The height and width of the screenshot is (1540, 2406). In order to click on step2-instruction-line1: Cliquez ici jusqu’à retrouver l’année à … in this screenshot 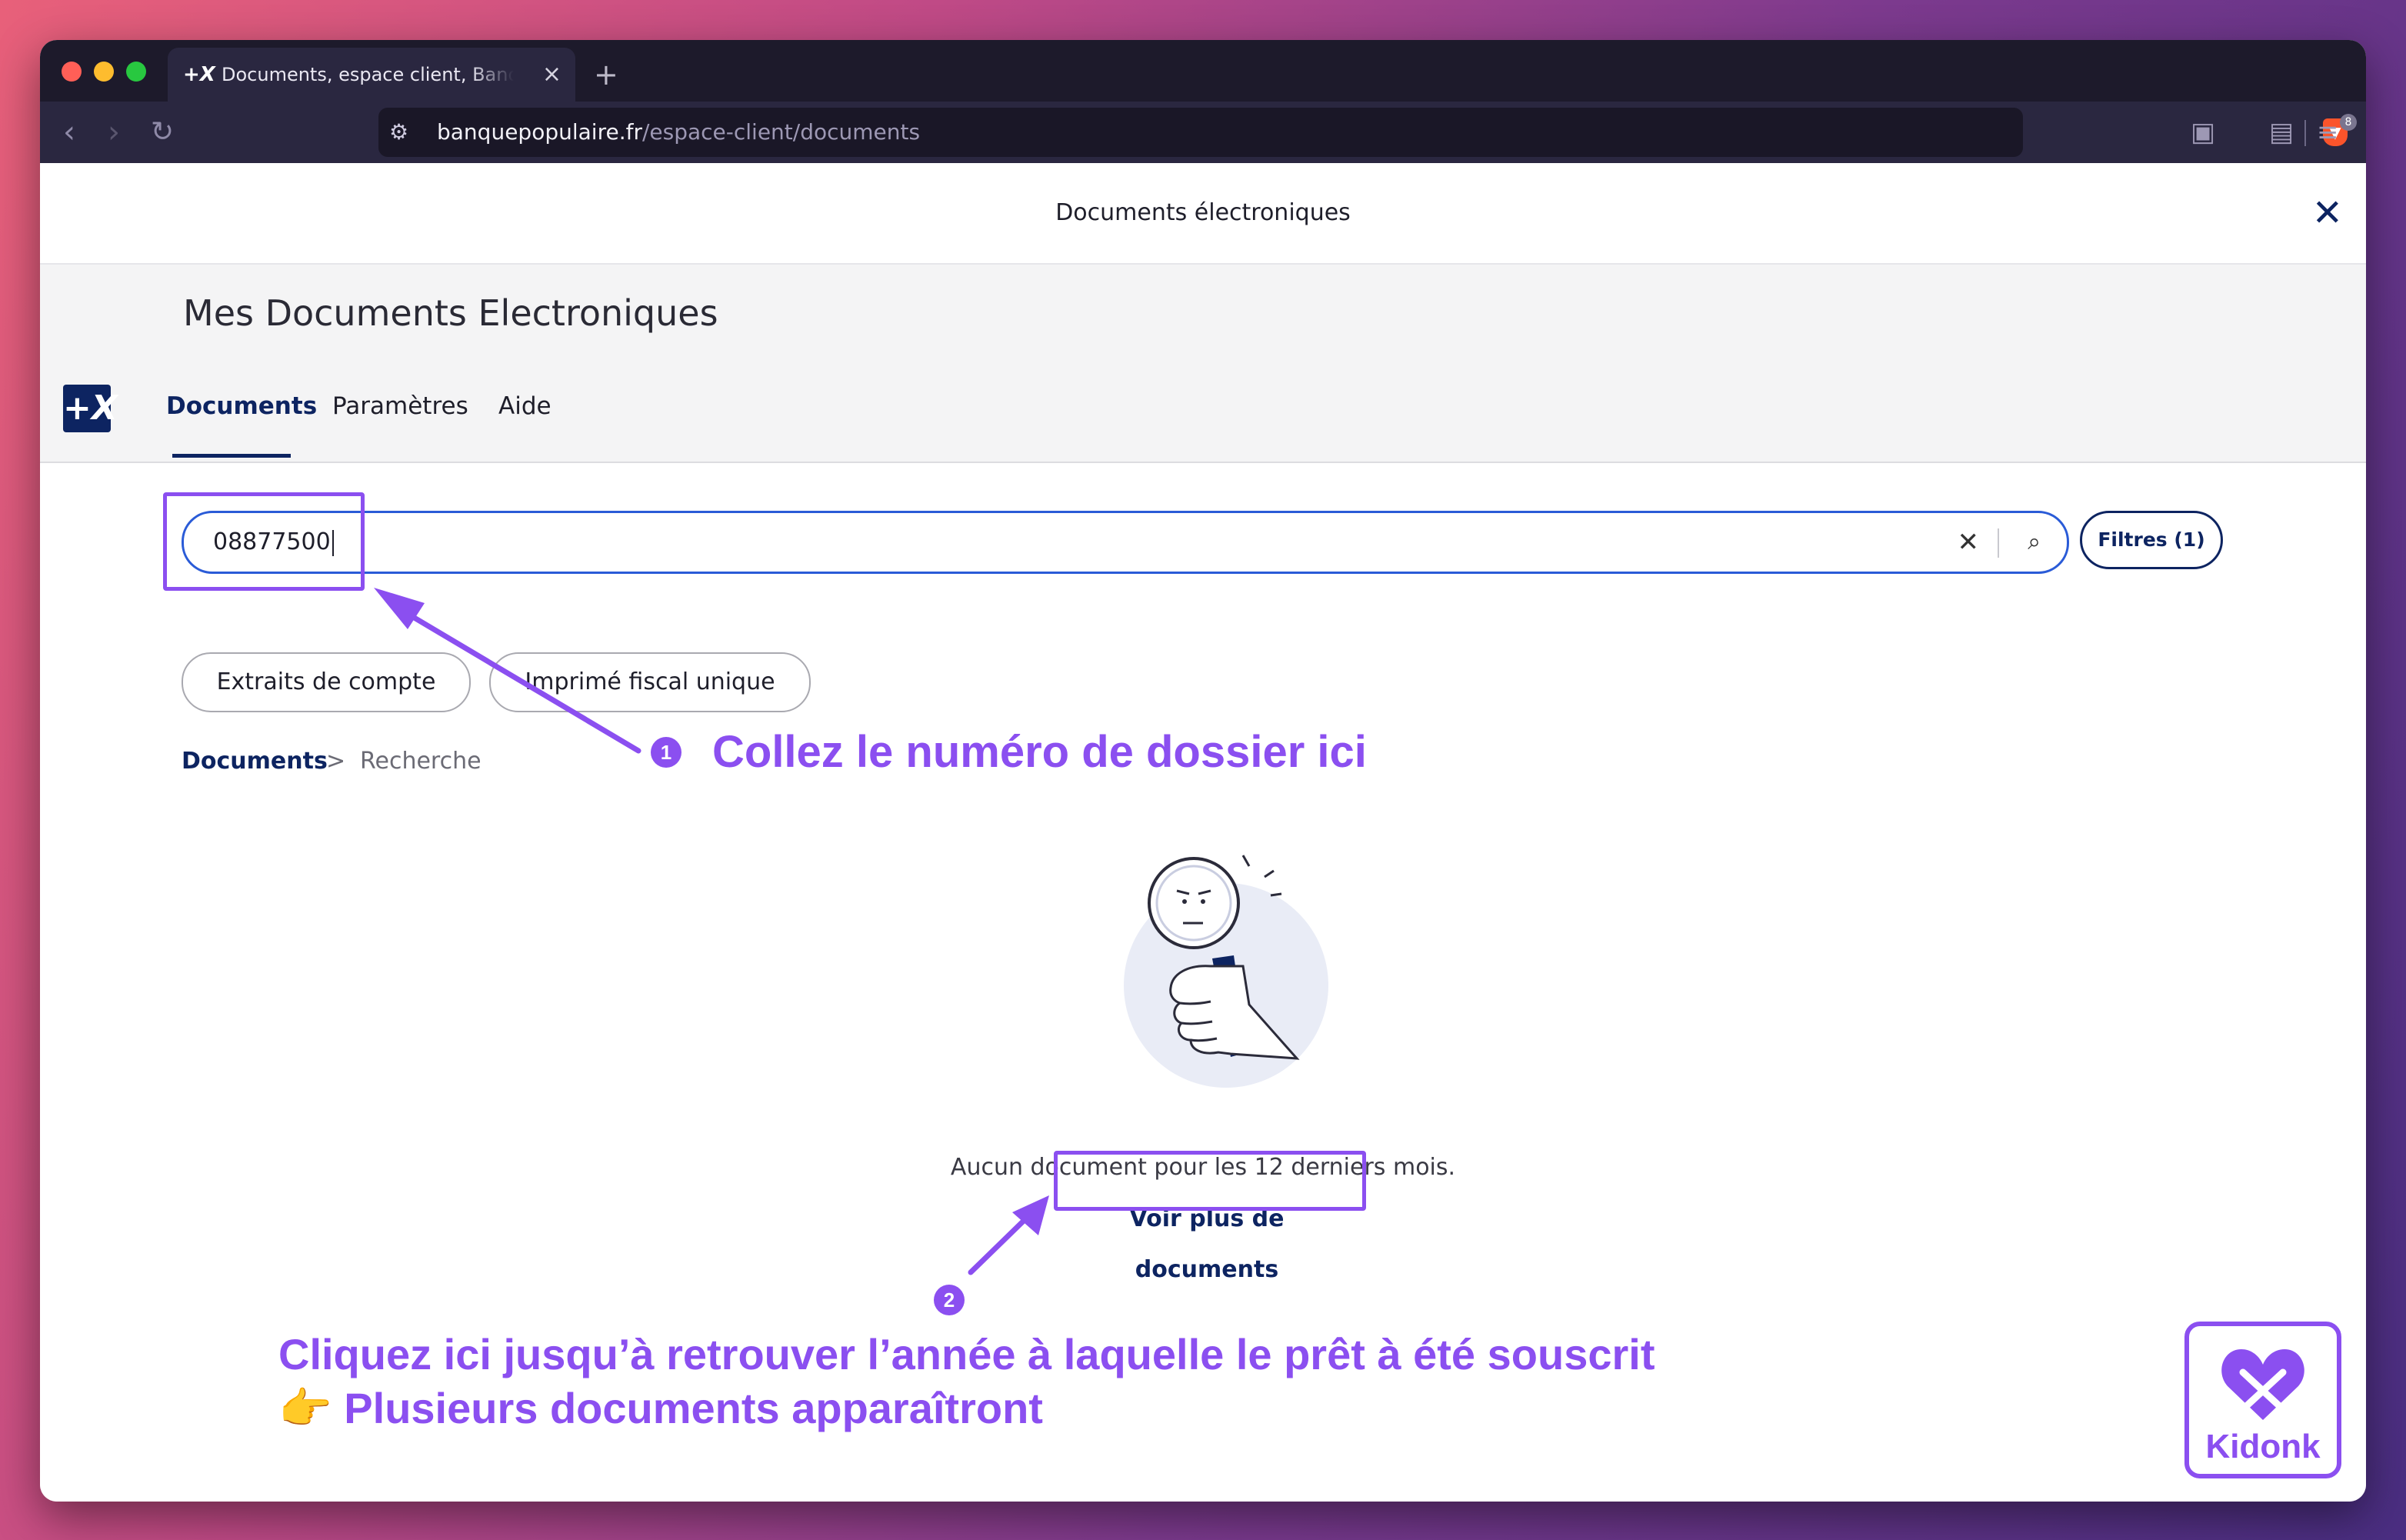, I will do `click(967, 1354)`.